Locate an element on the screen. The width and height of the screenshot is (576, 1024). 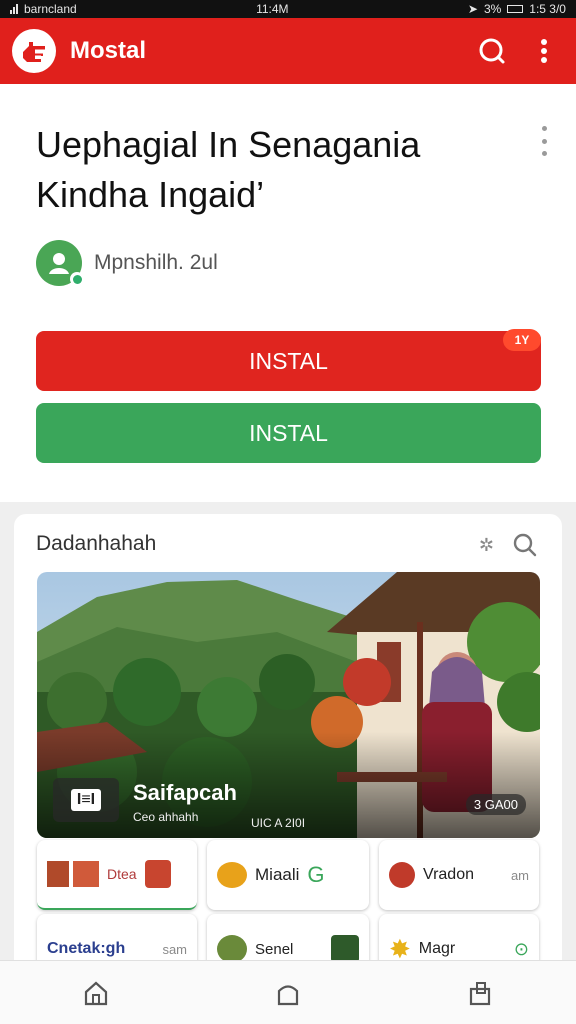
app-tile: Dtea is located at coordinates (117, 875).